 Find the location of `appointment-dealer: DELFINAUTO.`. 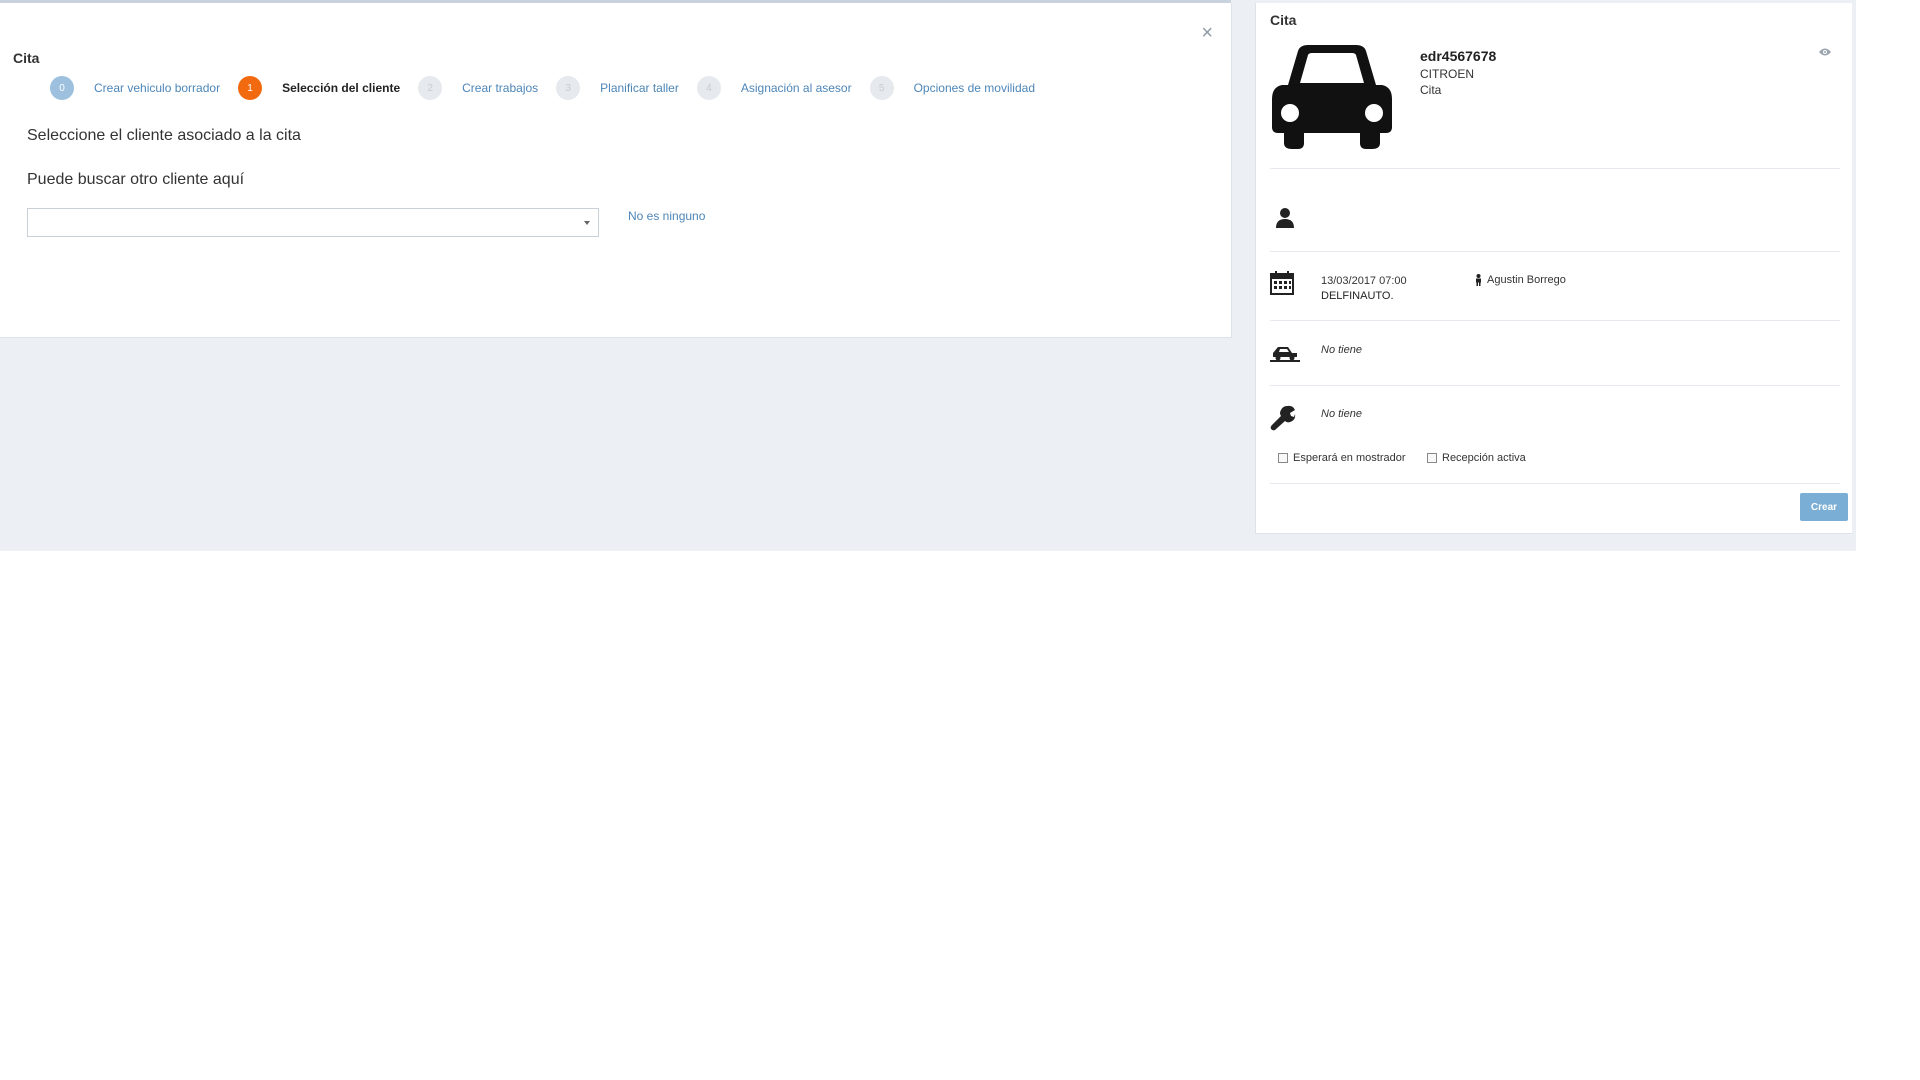

appointment-dealer: DELFINAUTO. is located at coordinates (1357, 296).